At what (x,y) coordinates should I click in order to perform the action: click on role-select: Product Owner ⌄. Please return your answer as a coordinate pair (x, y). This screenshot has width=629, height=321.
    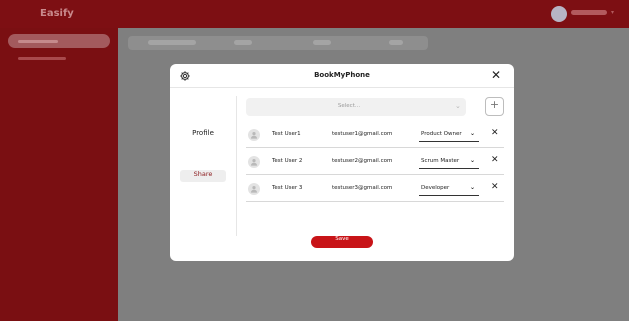
    Looking at the image, I should click on (449, 135).